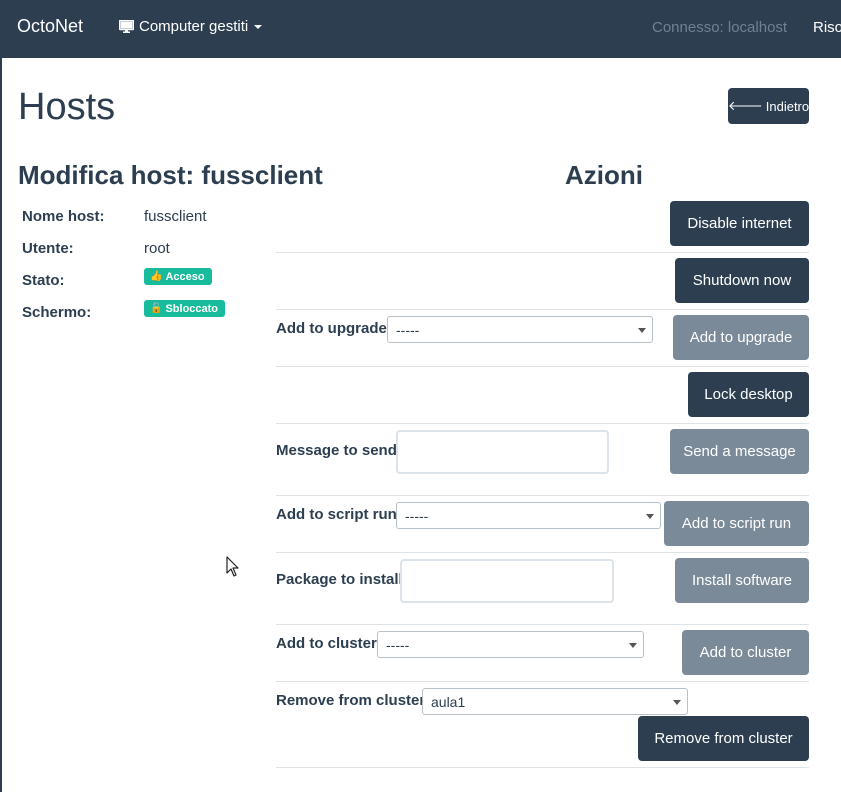 The height and width of the screenshot is (792, 841). Describe the element at coordinates (339, 450) in the screenshot. I see `message-label: Message to send:` at that location.